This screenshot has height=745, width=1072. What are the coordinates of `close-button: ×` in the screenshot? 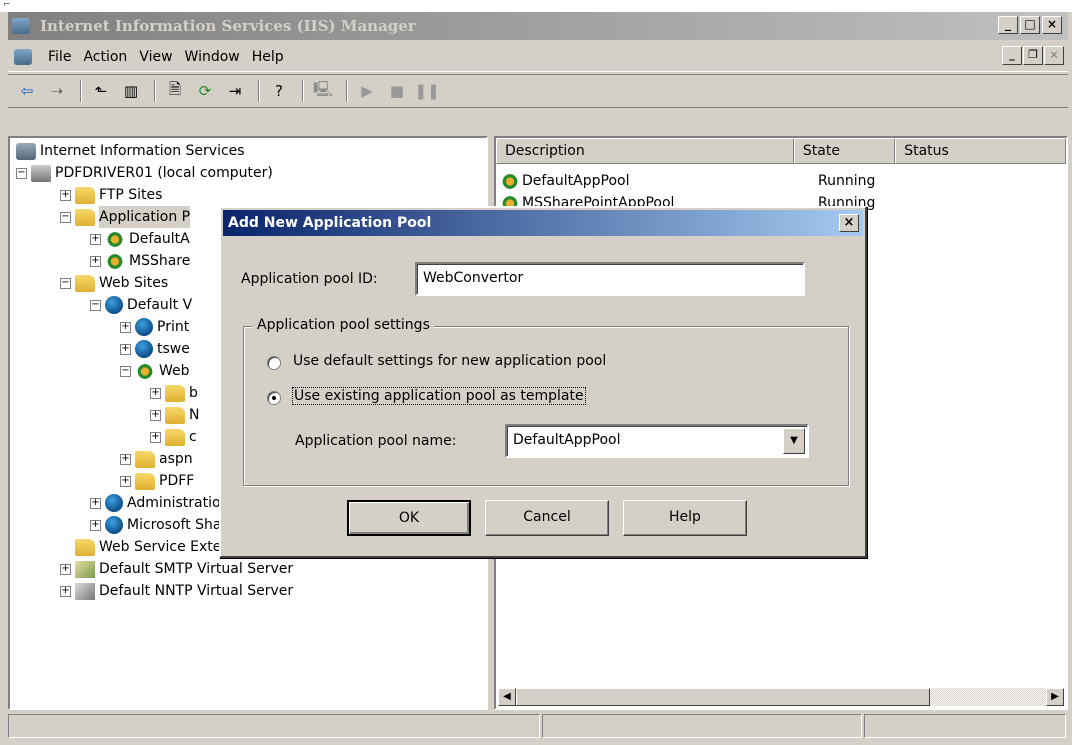 It's located at (1052, 25).